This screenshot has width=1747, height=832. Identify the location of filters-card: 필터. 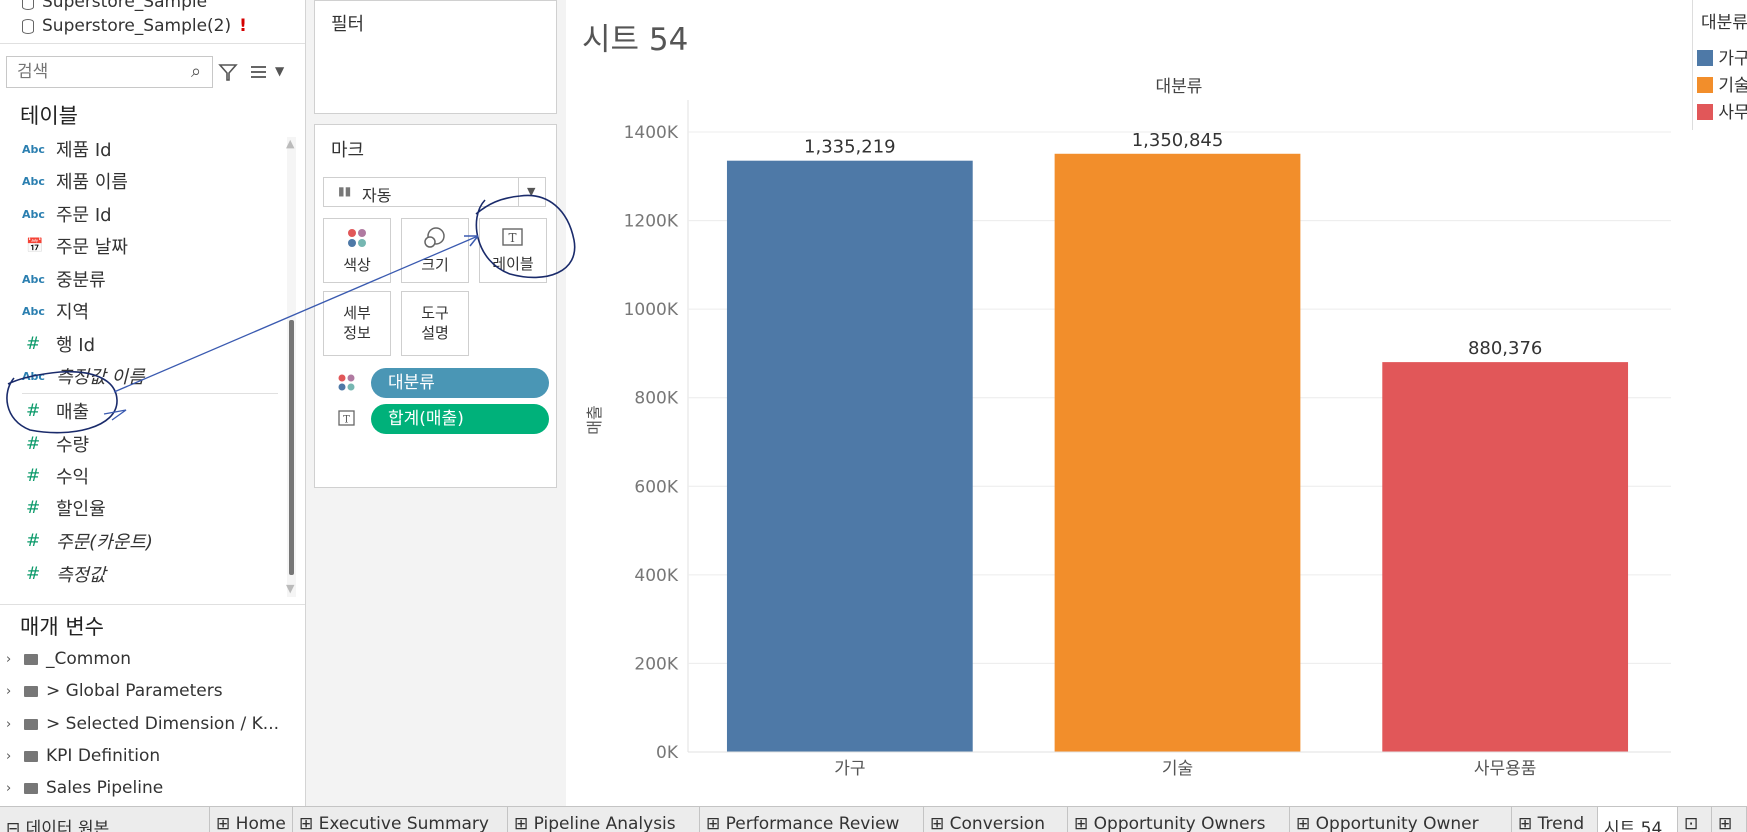
(435, 57).